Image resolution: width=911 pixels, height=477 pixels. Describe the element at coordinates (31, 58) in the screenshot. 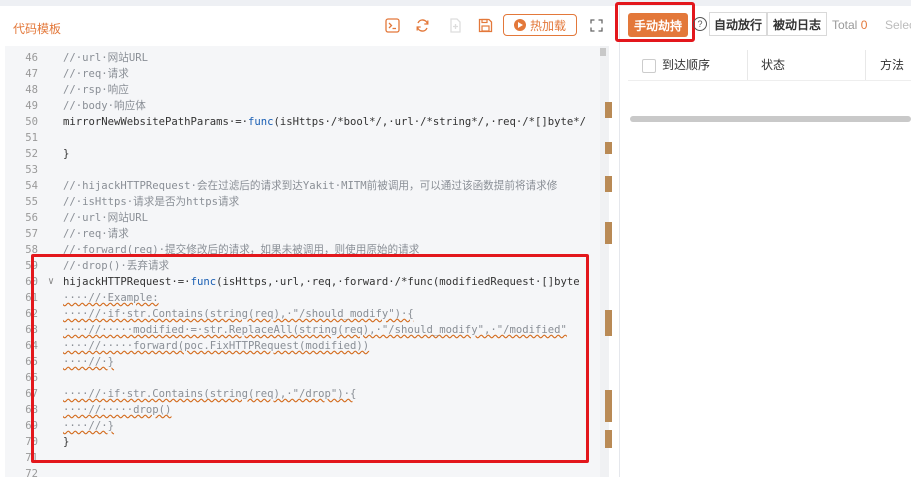

I see `line-number: 46` at that location.